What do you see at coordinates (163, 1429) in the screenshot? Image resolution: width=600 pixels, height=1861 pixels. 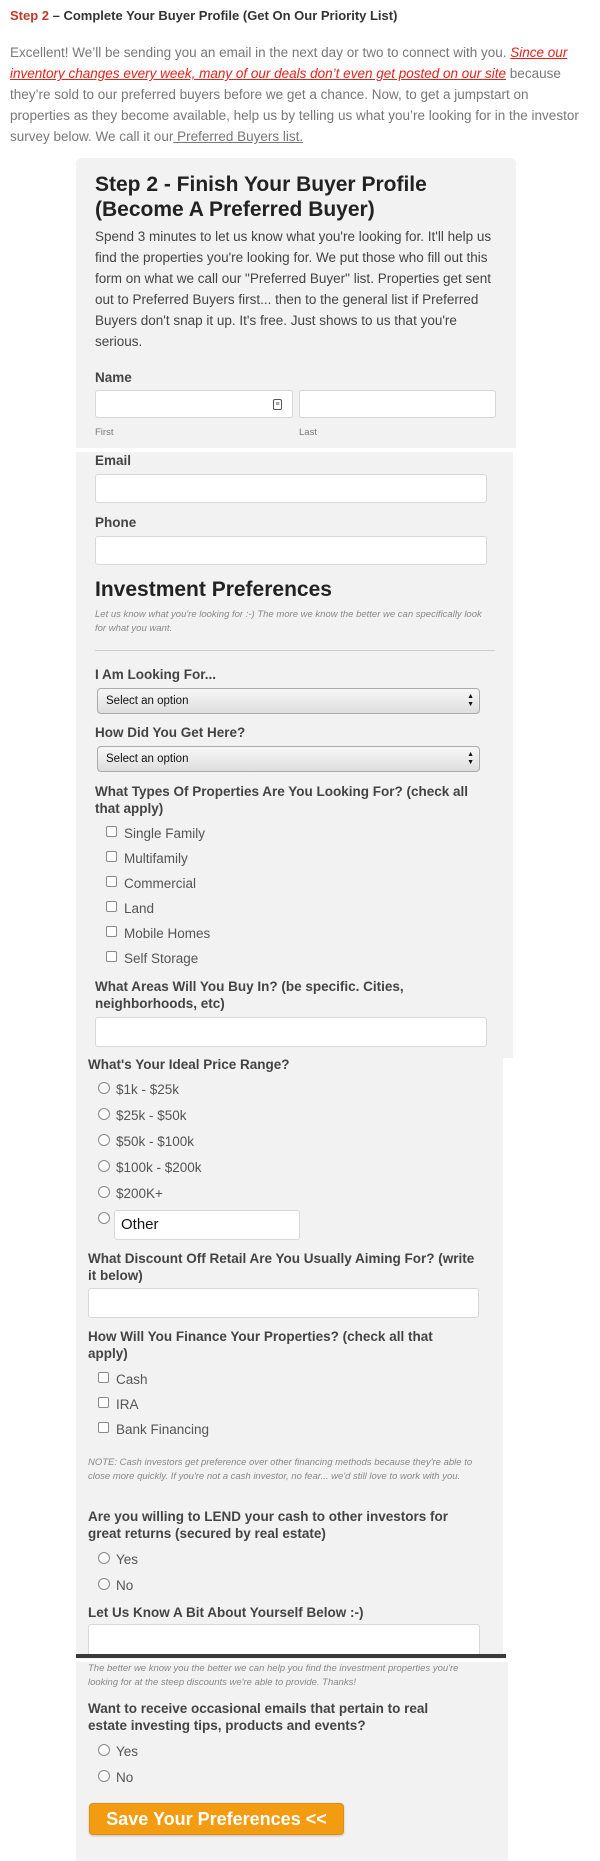 I see `finance-option-label: Bank Financing` at bounding box center [163, 1429].